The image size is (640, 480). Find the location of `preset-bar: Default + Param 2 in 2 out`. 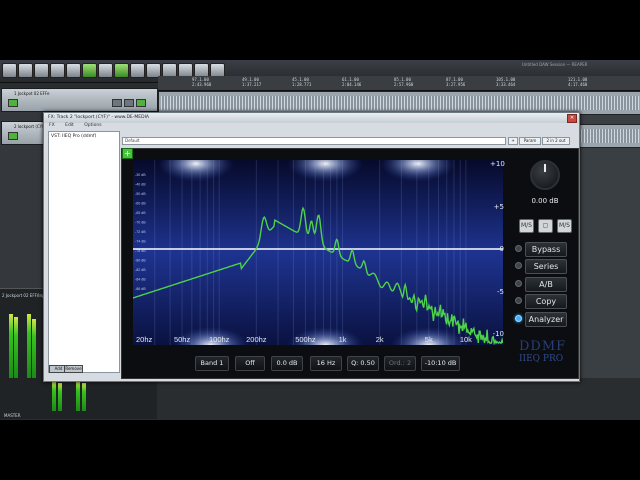

preset-bar: Default + Param 2 in 2 out is located at coordinates (348, 141).